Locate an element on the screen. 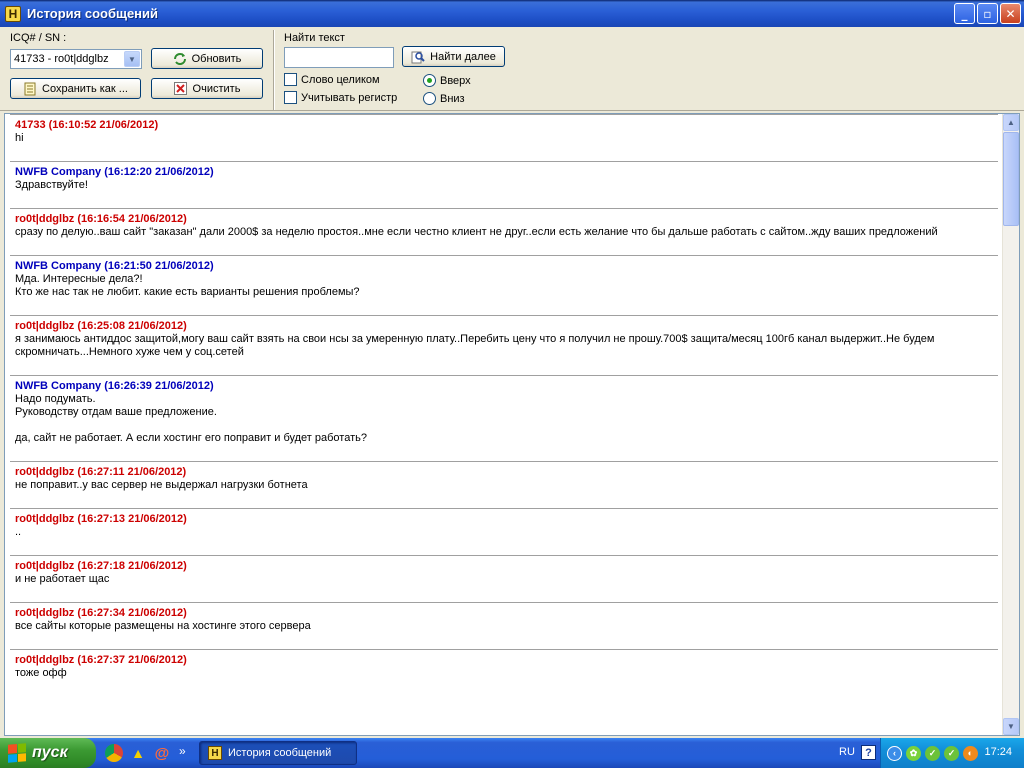  message-item: ro0t|ddglbz (16:27:13 21/06/2012).. is located at coordinates (504, 531).